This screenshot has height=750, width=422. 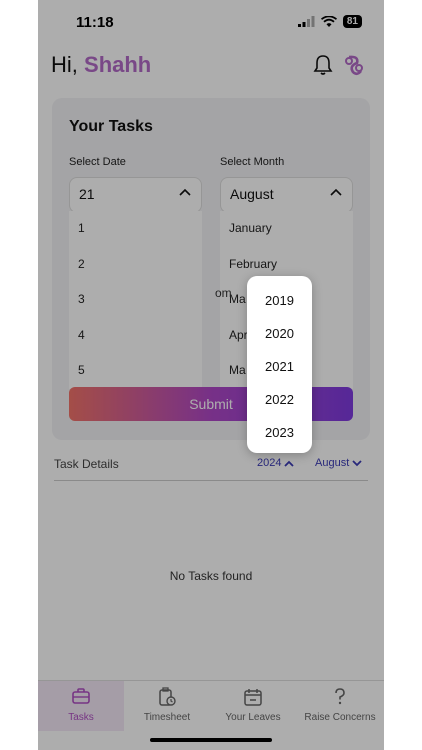 I want to click on year-option: 2023, so click(x=279, y=432).